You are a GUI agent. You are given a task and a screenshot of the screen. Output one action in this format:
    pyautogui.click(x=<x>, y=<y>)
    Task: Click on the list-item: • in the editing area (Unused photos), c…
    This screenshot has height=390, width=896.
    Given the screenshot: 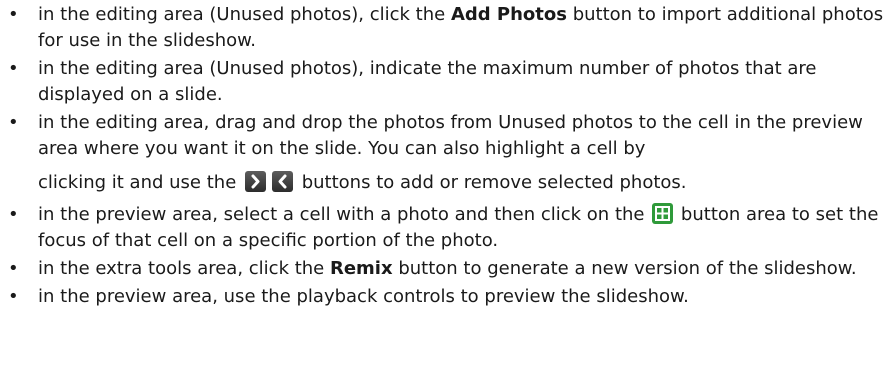 What is the action you would take?
    pyautogui.click(x=448, y=28)
    